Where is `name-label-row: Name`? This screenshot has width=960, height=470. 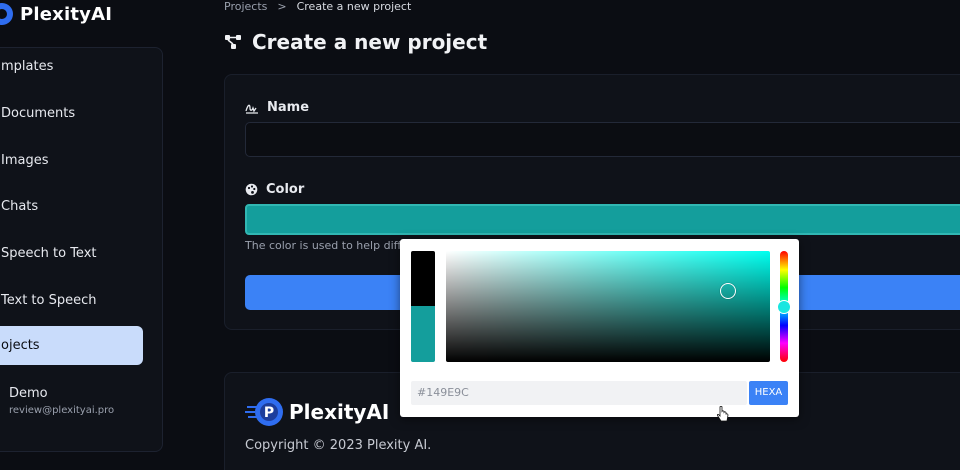 name-label-row: Name is located at coordinates (277, 107).